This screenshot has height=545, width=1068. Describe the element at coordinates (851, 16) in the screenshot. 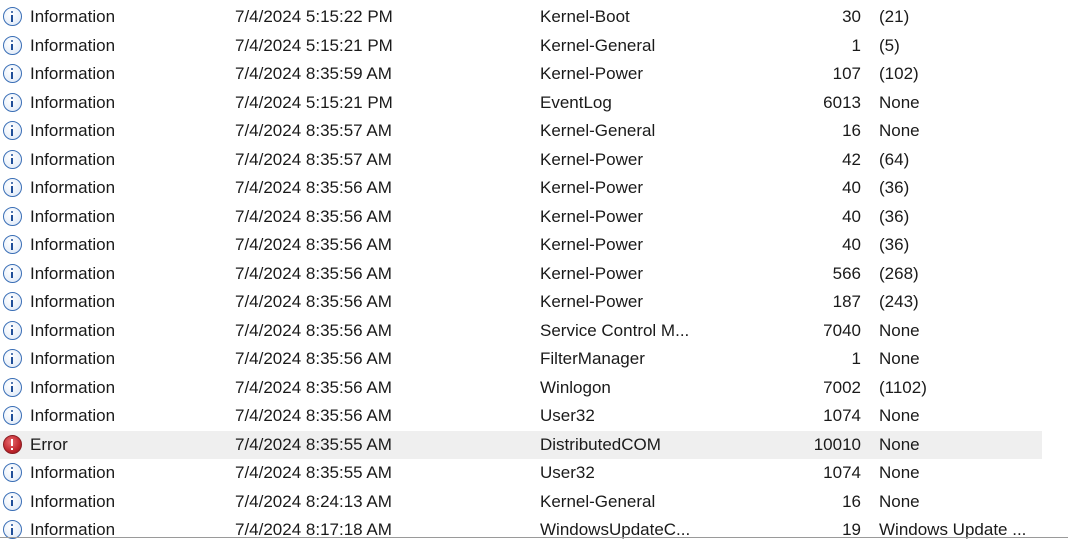

I see `event-id-cell: 30` at that location.